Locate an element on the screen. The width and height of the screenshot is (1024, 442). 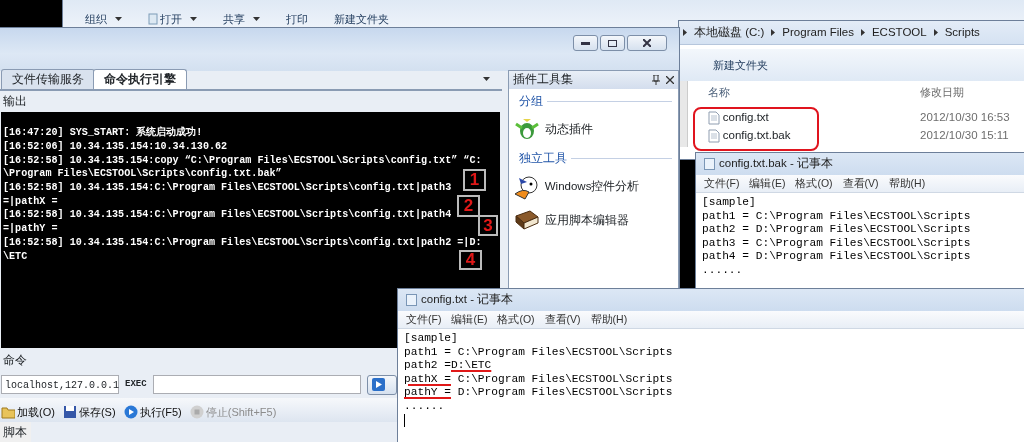
breadcrumb-item: Scripts is located at coordinates (962, 32).